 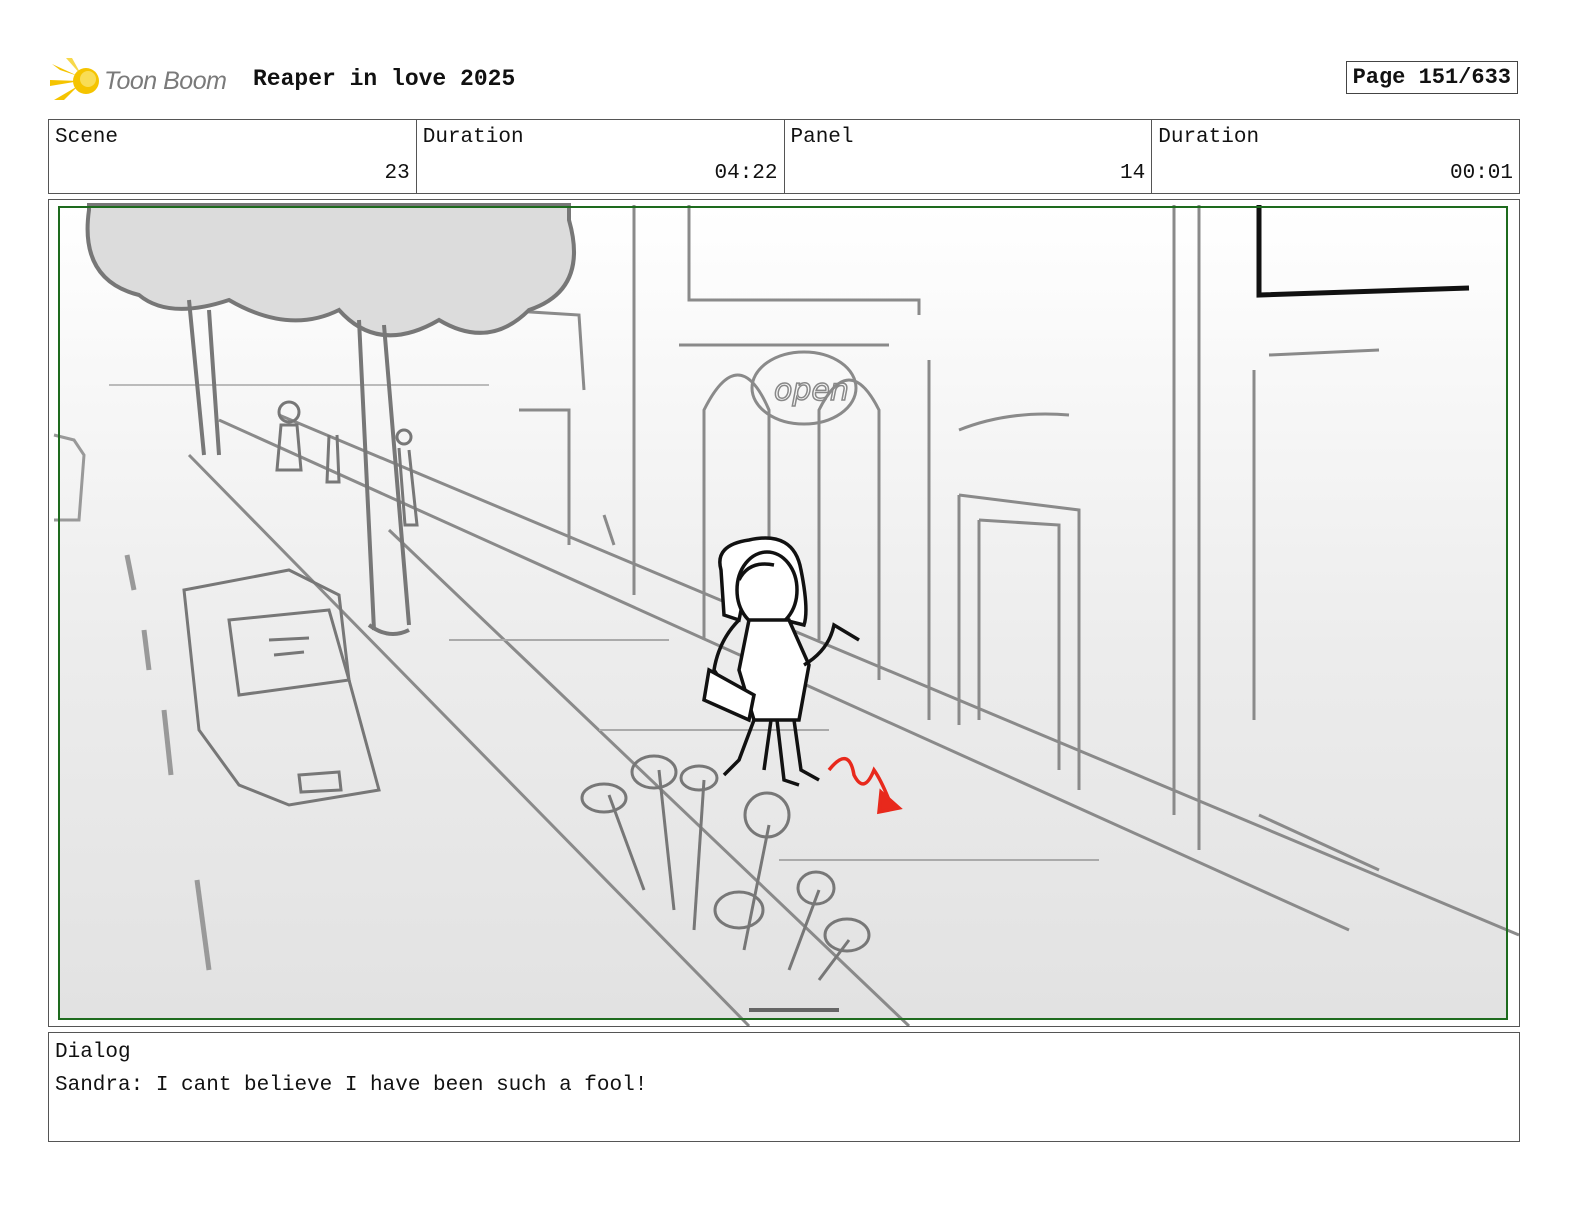 I want to click on panel-cell: Panel 14, so click(x=969, y=156).